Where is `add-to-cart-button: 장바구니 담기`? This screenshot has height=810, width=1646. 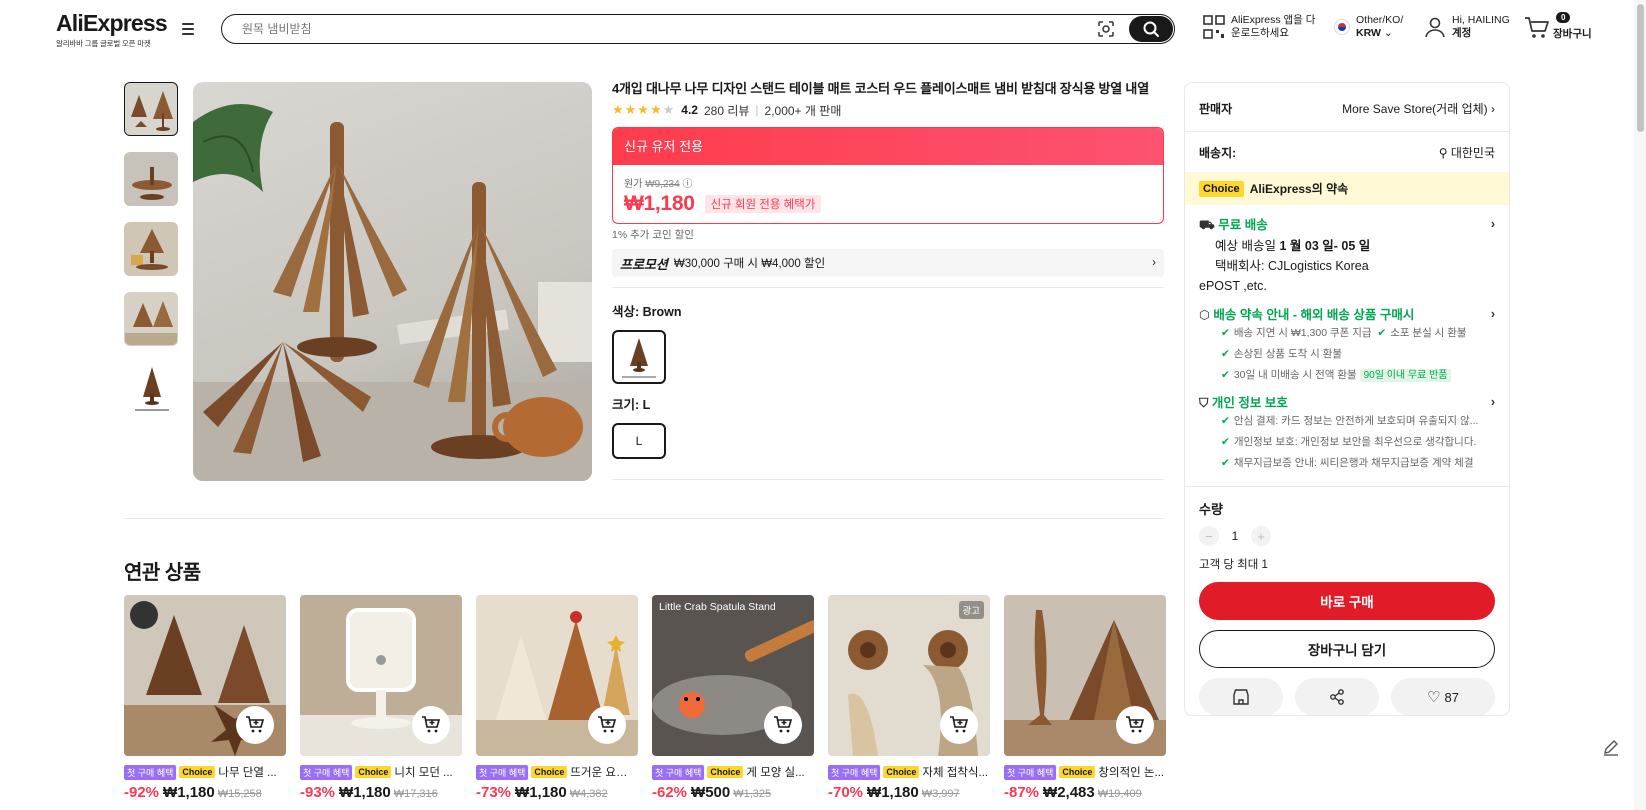 add-to-cart-button: 장바구니 담기 is located at coordinates (1347, 649).